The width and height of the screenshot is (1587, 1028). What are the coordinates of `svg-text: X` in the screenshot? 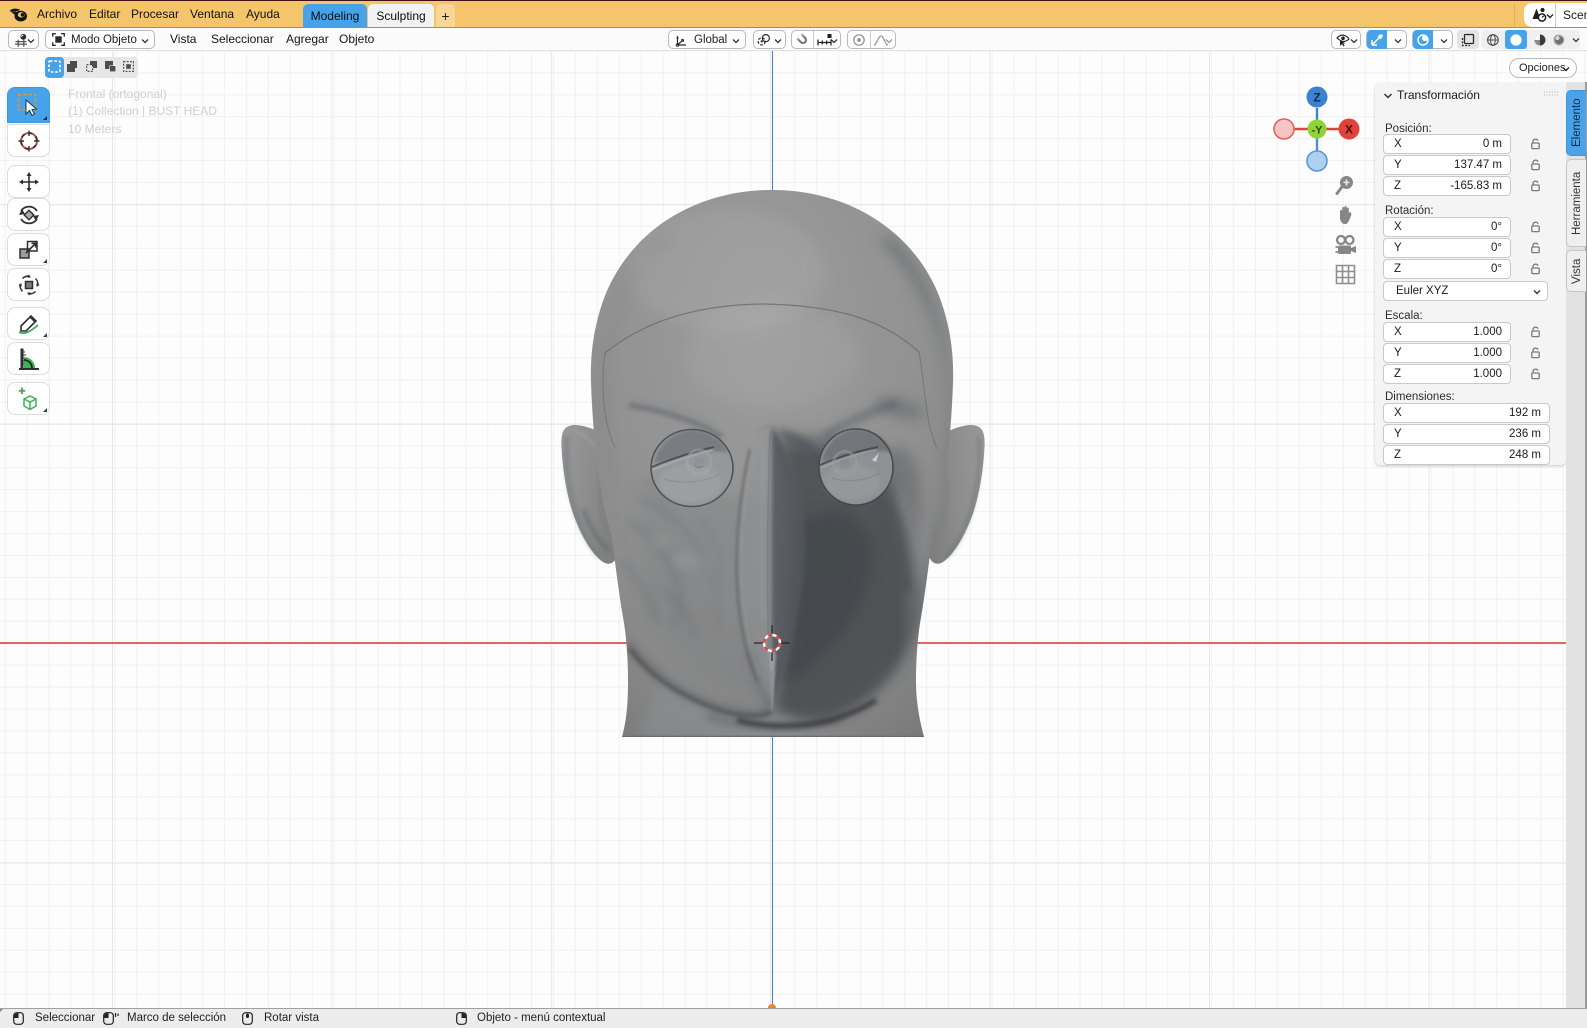 It's located at (1349, 130).